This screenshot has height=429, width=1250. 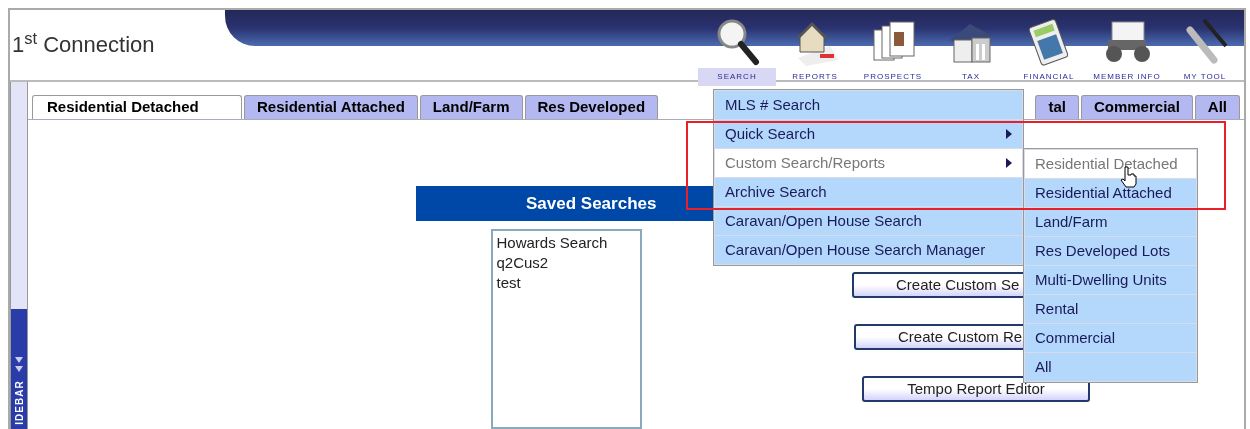 I want to click on double-arrow-icon, so click(x=19, y=365).